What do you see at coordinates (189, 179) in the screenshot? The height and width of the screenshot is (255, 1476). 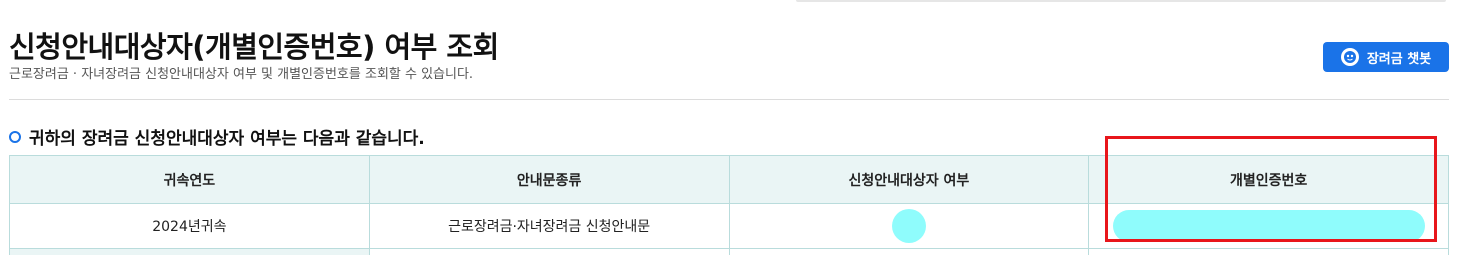 I see `column-header-year: 귀속연도` at bounding box center [189, 179].